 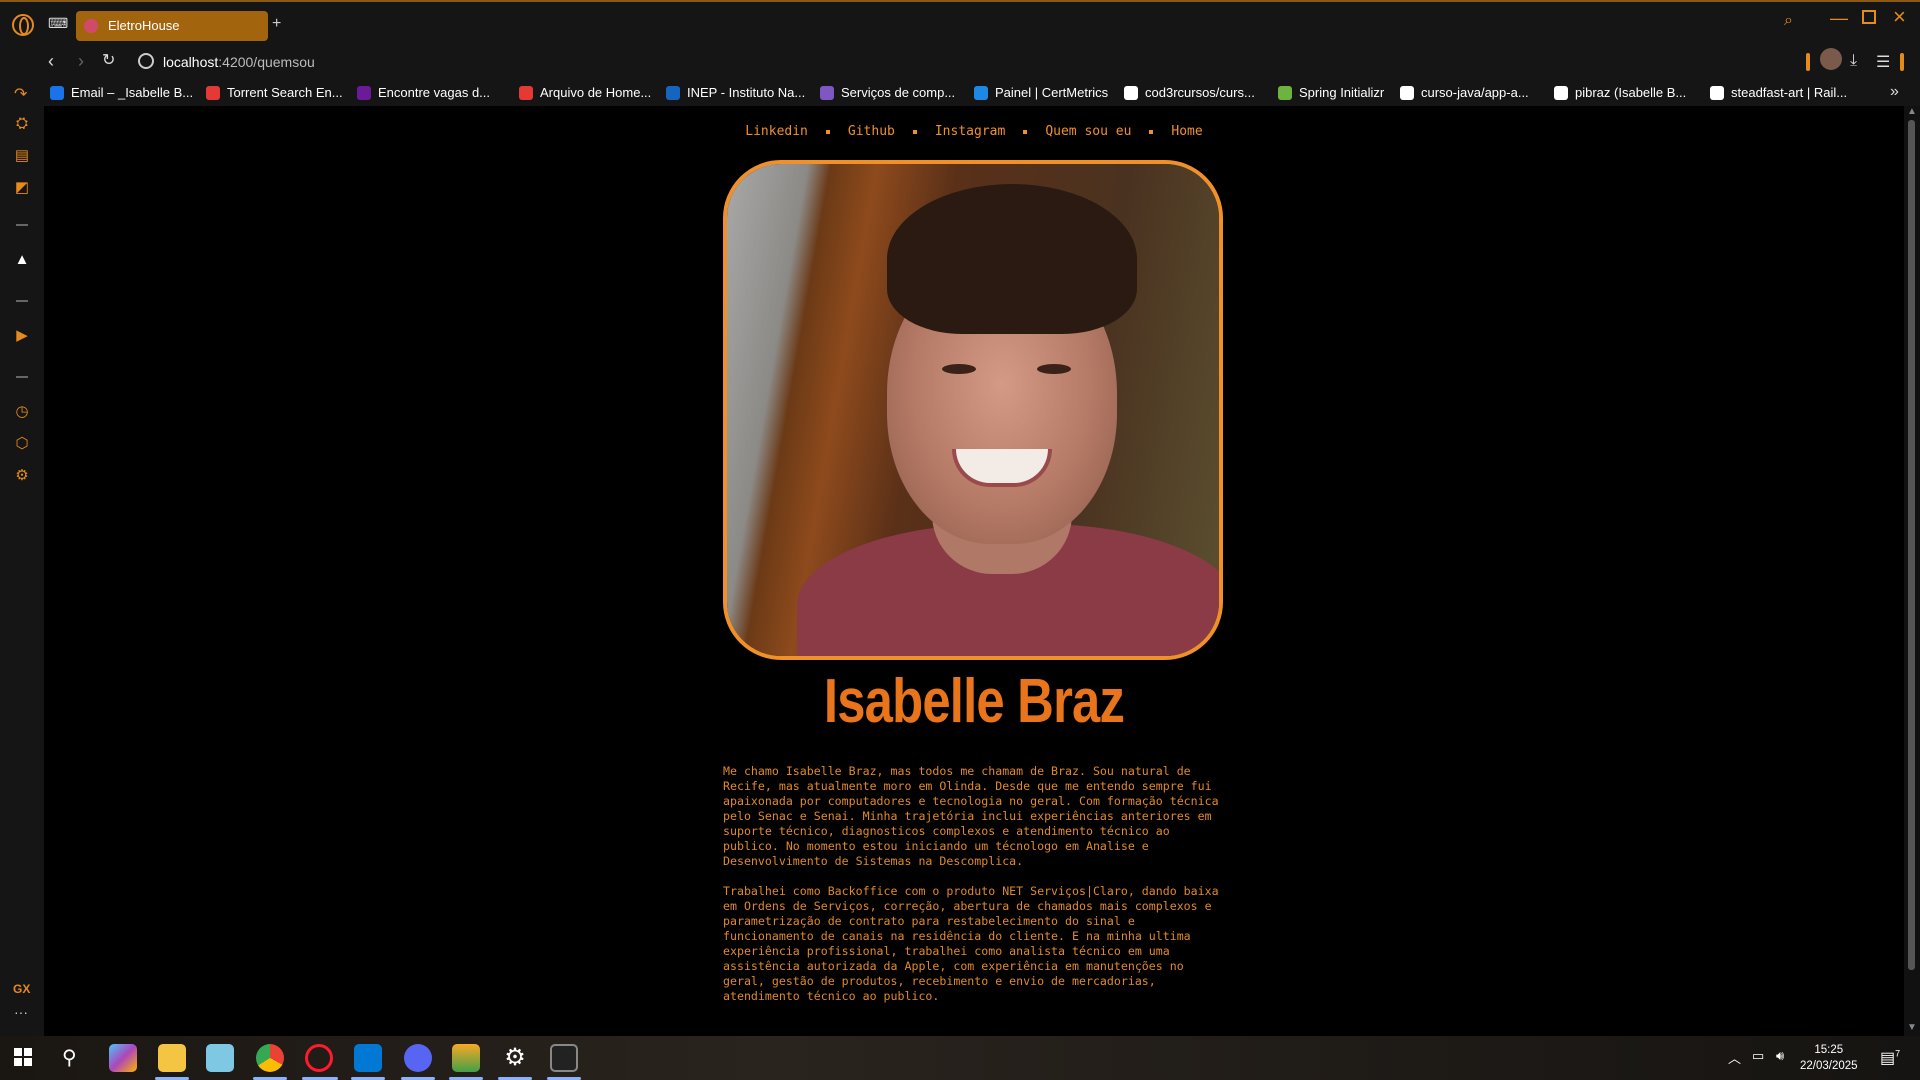 I want to click on settings-icon: ⚙, so click(x=22, y=476).